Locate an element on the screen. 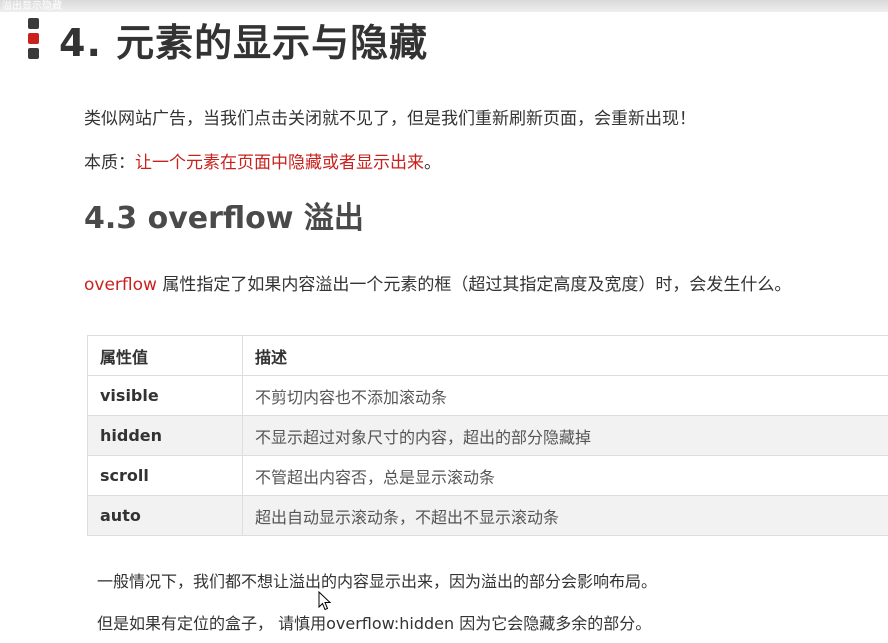 This screenshot has height=643, width=888. table-row: visible 不剪切内容也不添加滚动条 is located at coordinates (487, 395).